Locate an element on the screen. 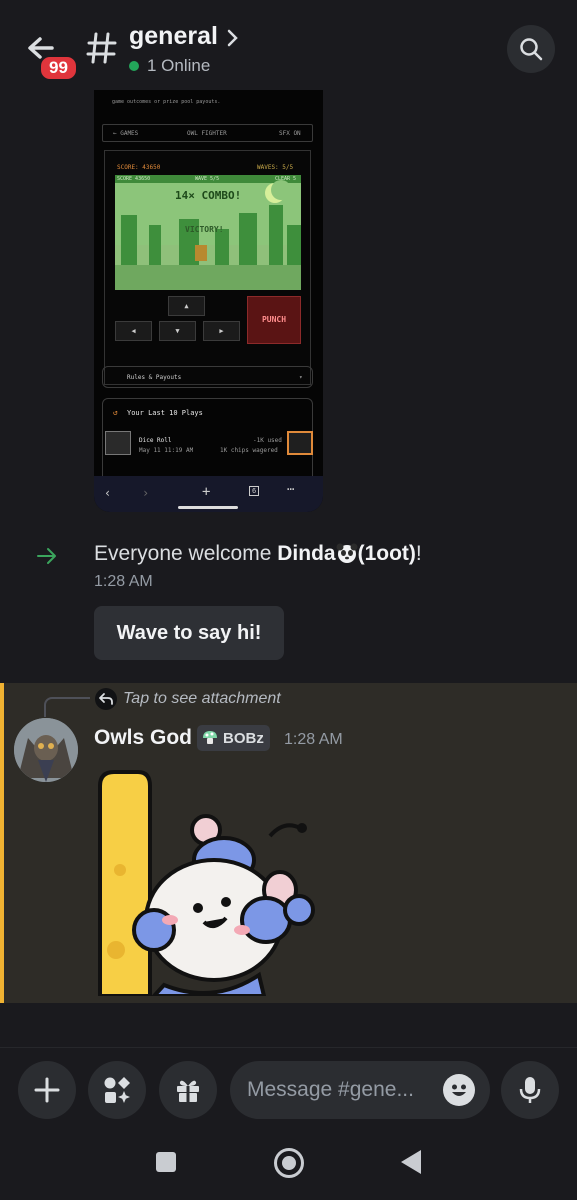 The image size is (577, 1200). pool-caption: game outcomes or prize pool payouts. is located at coordinates (166, 102).